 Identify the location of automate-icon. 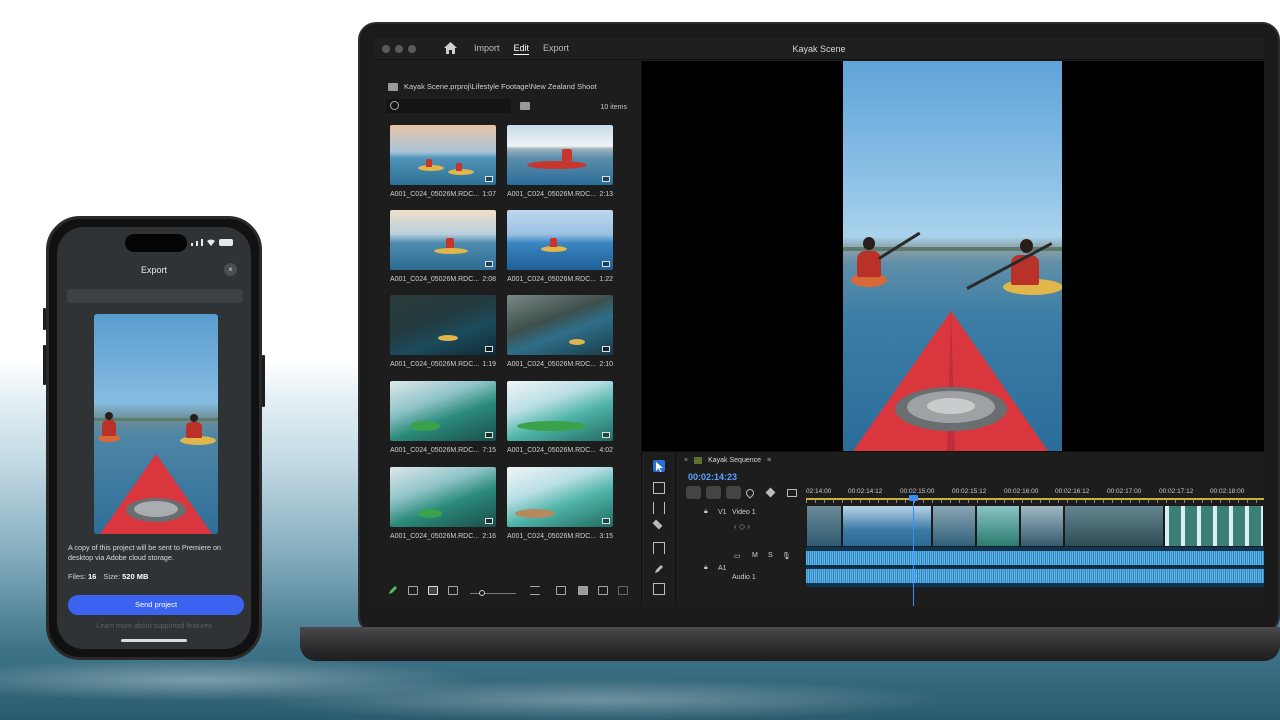
(561, 590).